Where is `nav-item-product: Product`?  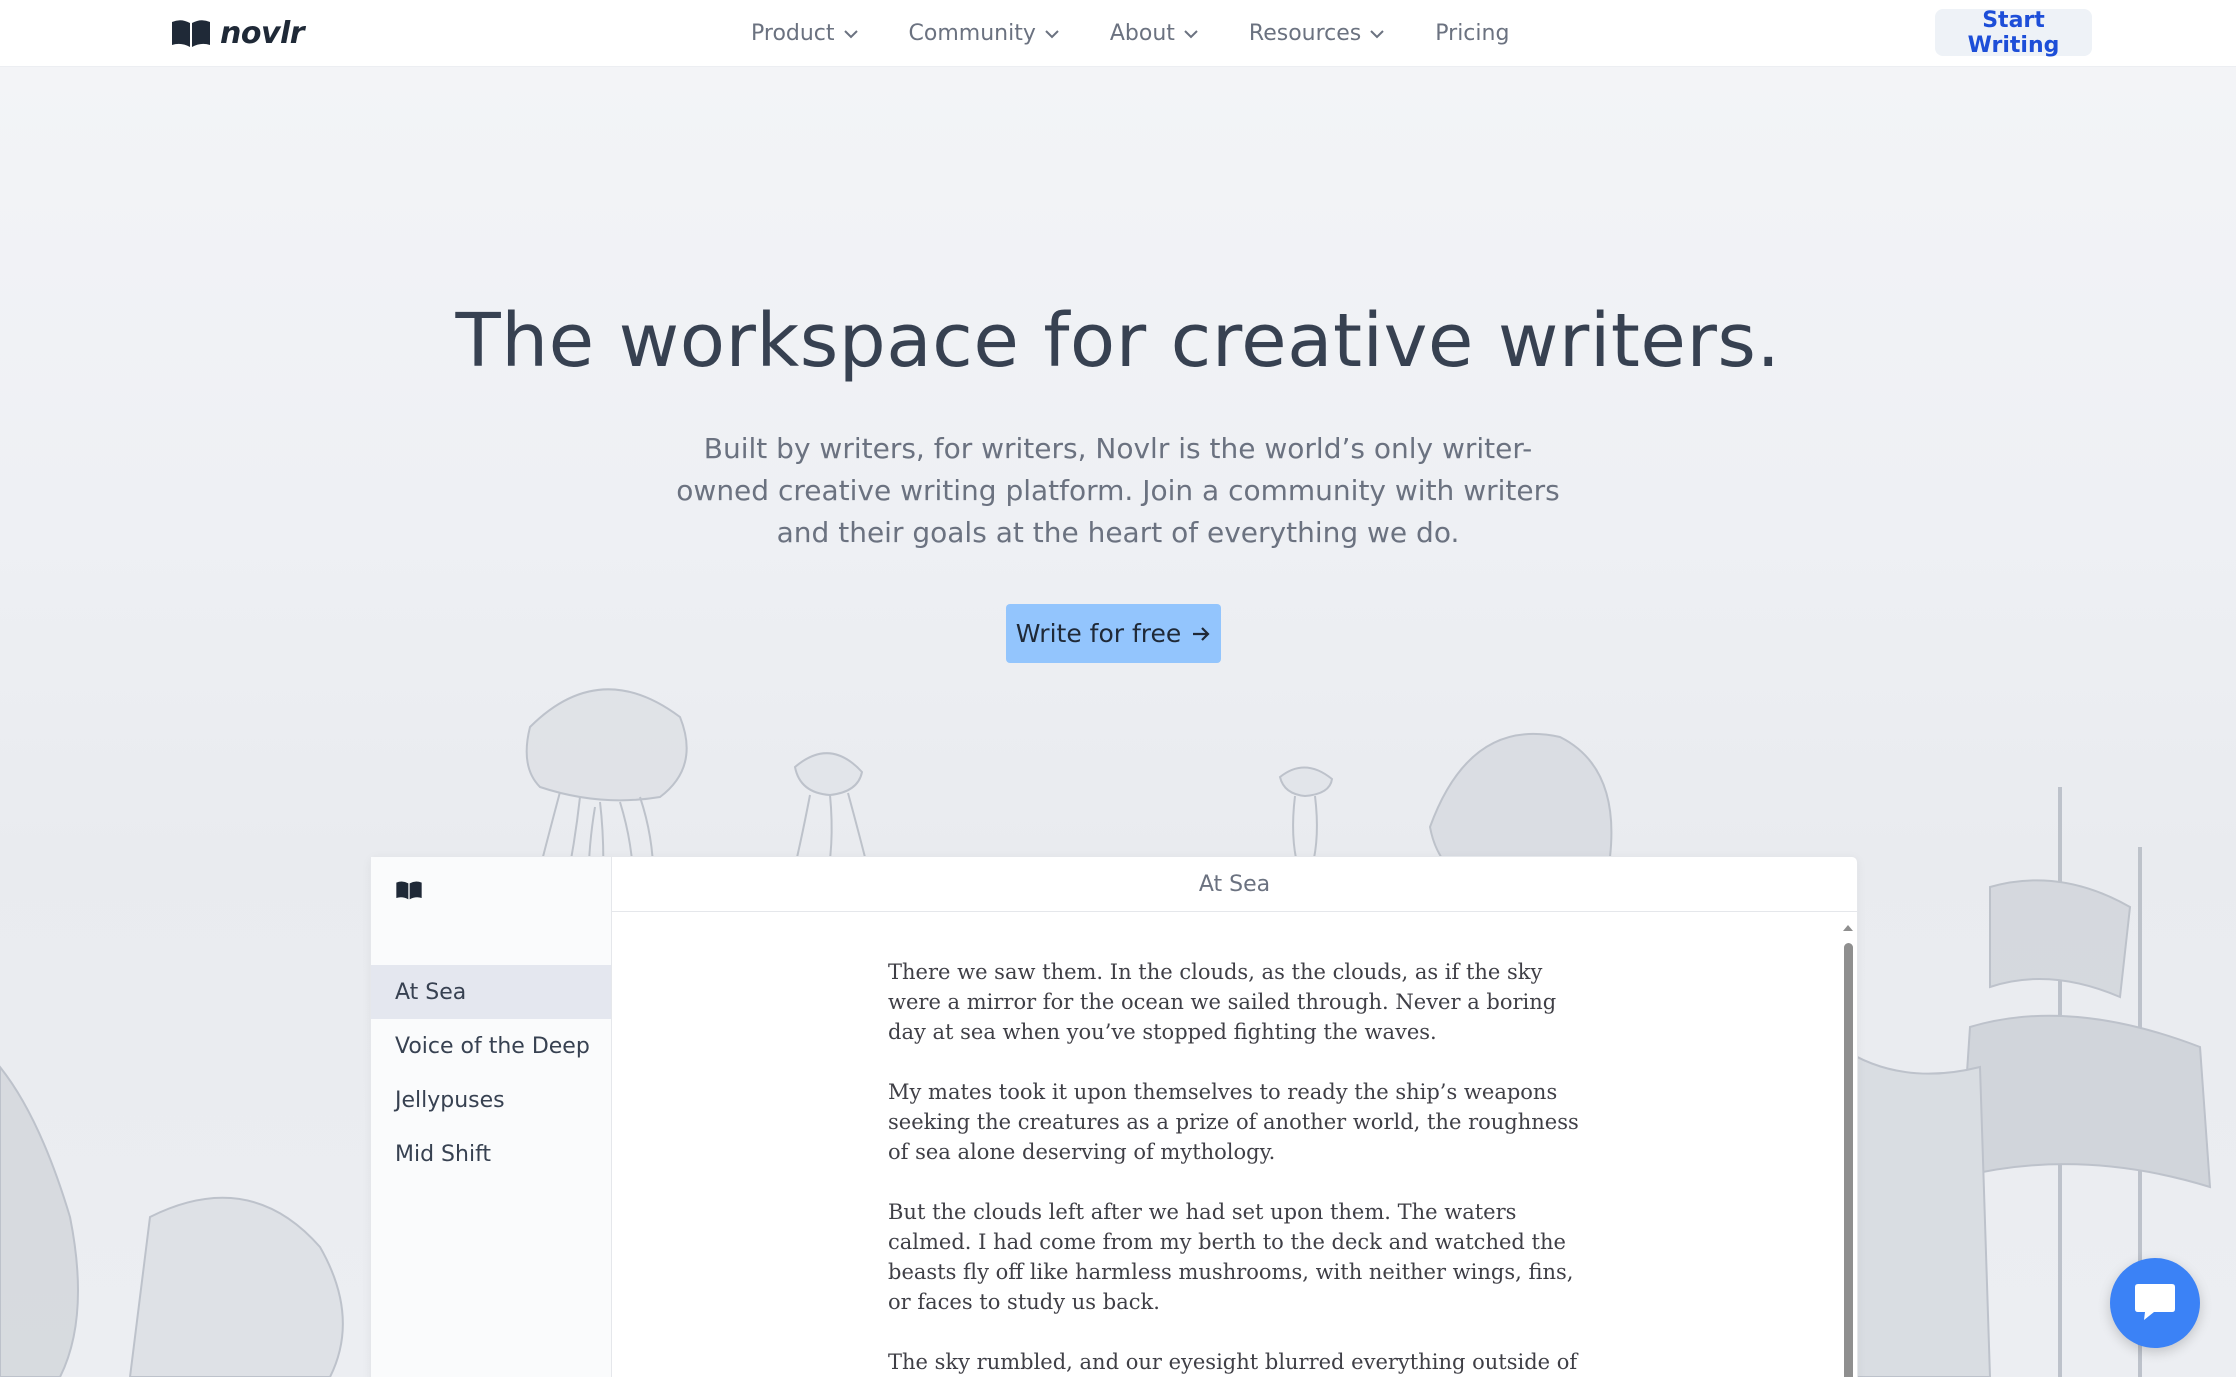 nav-item-product: Product is located at coordinates (805, 33).